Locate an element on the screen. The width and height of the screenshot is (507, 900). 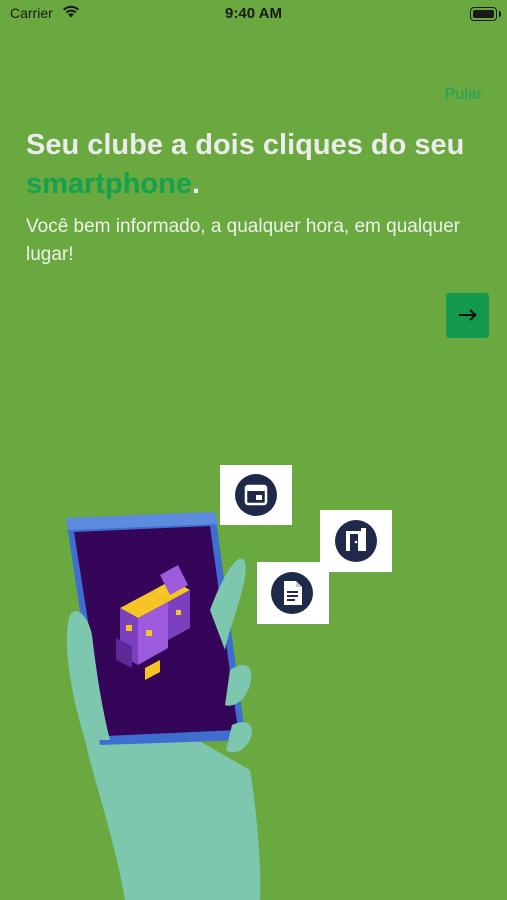
battery-icon is located at coordinates (485, 14).